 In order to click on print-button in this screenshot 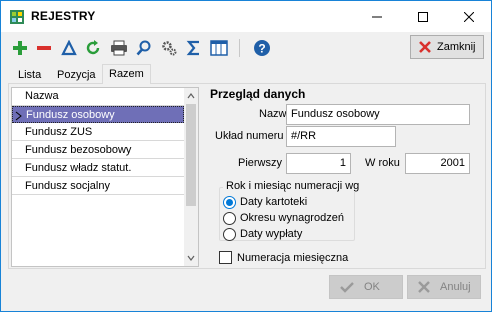, I will do `click(119, 48)`.